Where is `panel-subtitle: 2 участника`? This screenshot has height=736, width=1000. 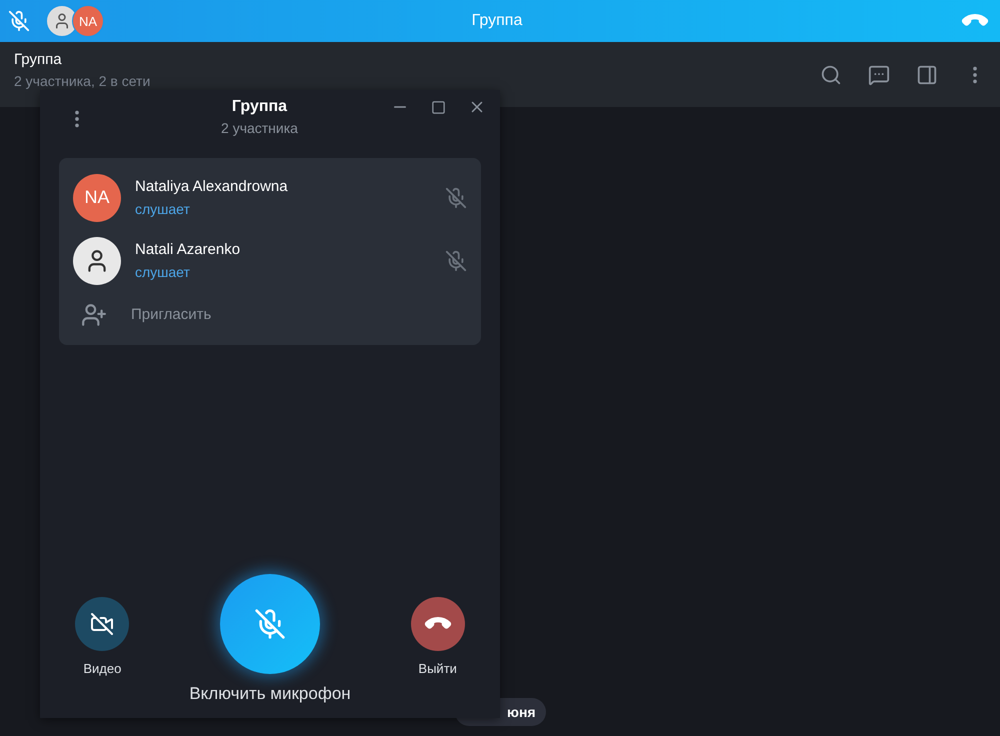
panel-subtitle: 2 участника is located at coordinates (259, 128).